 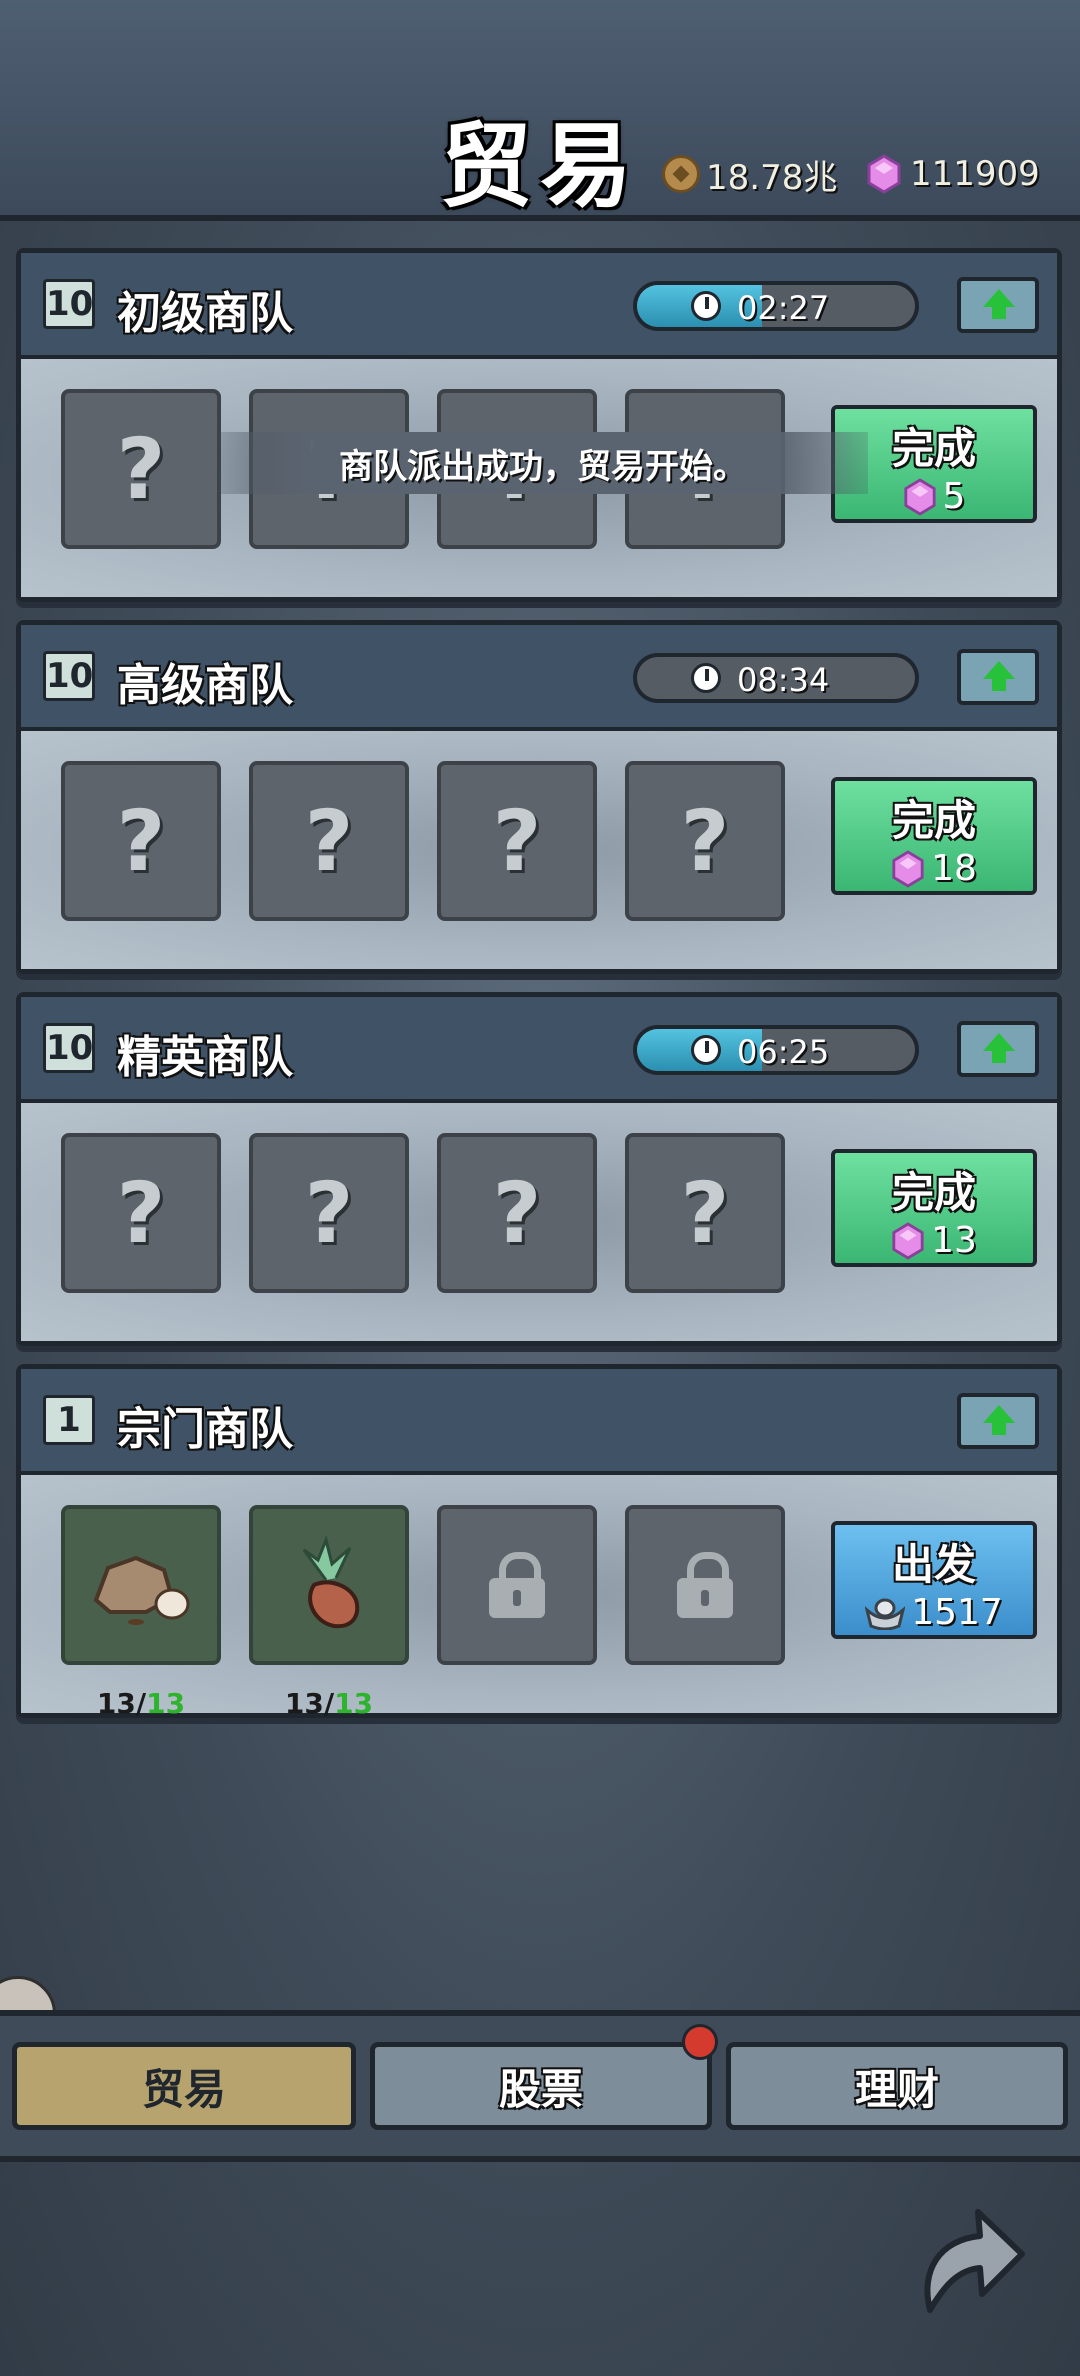 What do you see at coordinates (205, 1057) in the screenshot?
I see `caravan-name: 精英商队` at bounding box center [205, 1057].